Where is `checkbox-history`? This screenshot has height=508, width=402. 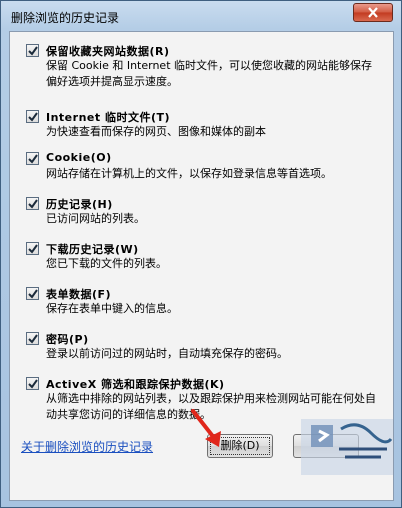 checkbox-history is located at coordinates (32, 203).